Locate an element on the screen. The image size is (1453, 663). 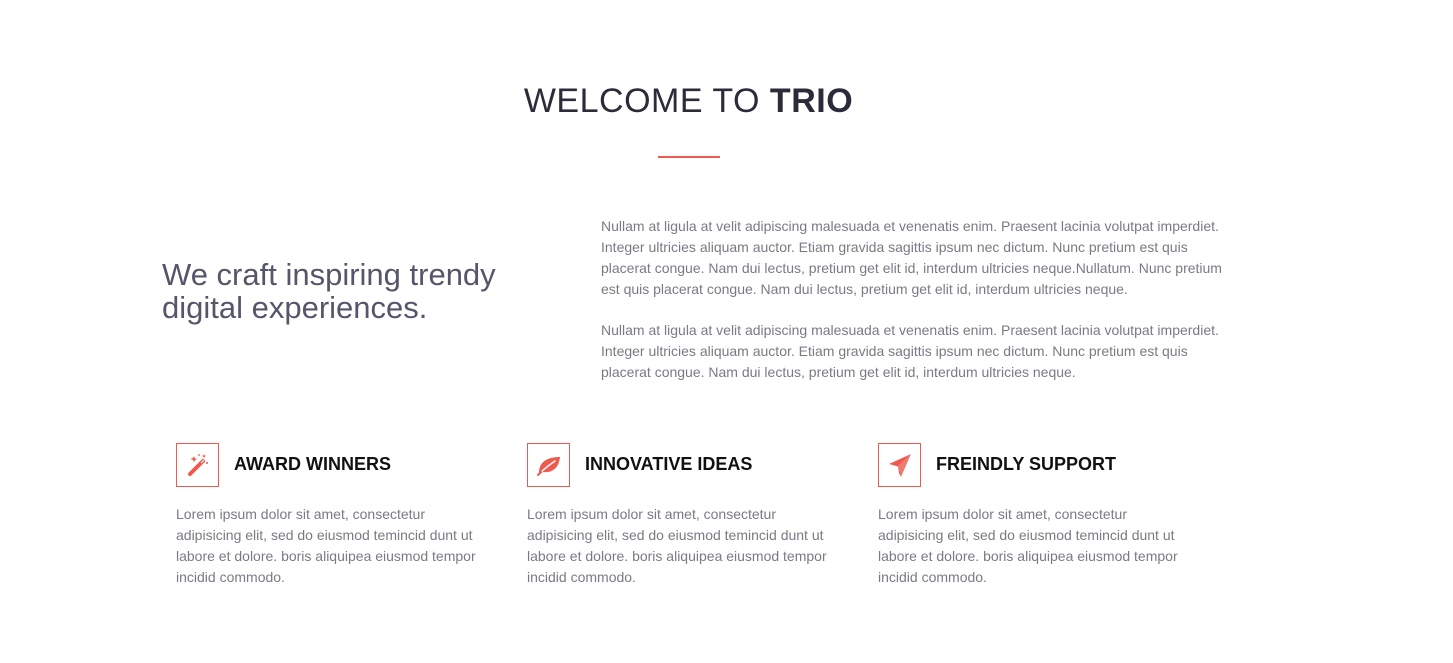
feature-title: INNOVATIVE IDEAS is located at coordinates (669, 464).